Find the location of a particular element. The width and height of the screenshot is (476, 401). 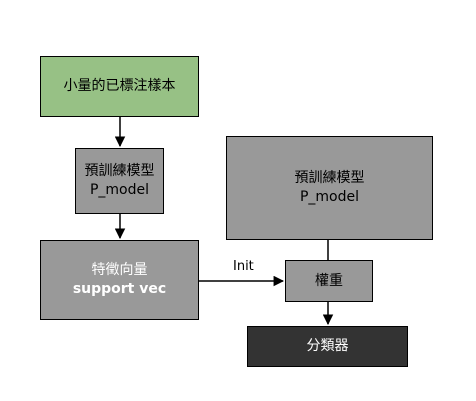

pretrained-model-node-right: 預訓練模型 P_model is located at coordinates (329, 188).